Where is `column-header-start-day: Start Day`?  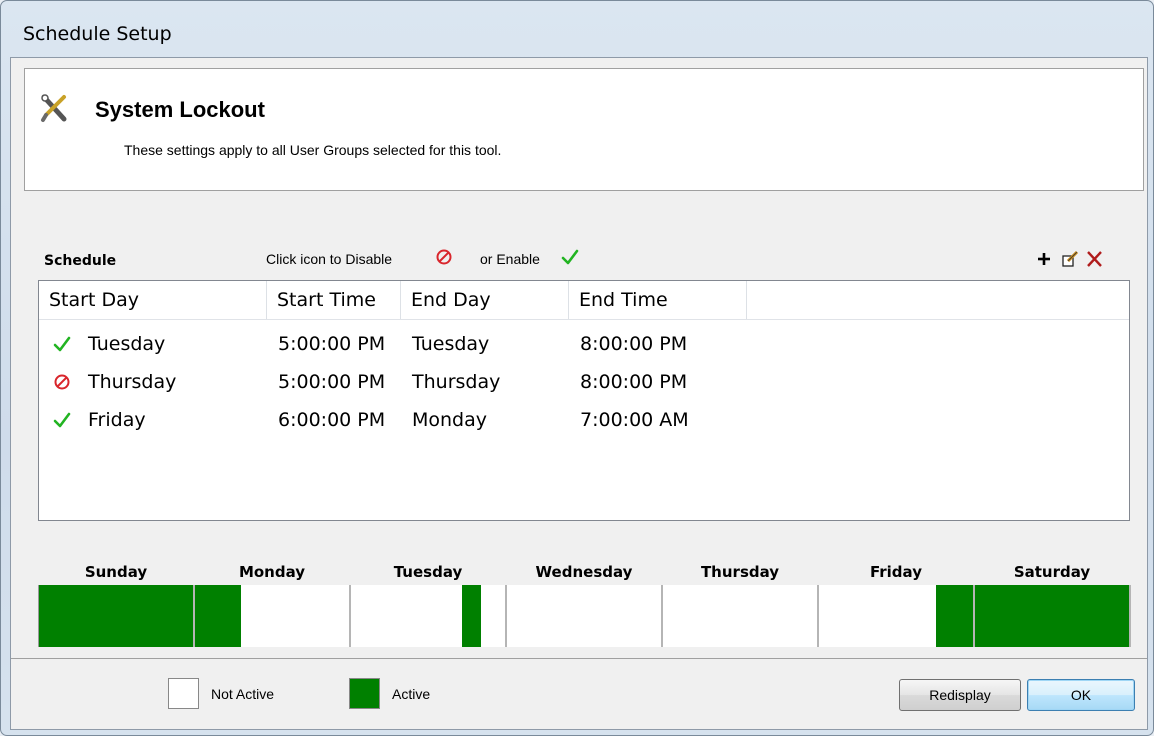
column-header-start-day: Start Day is located at coordinates (153, 300).